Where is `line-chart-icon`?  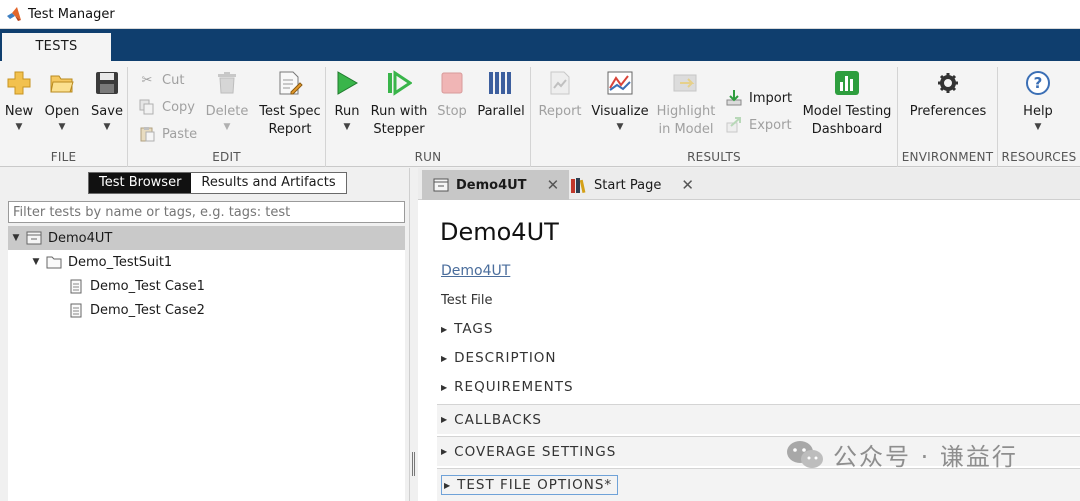 line-chart-icon is located at coordinates (620, 83).